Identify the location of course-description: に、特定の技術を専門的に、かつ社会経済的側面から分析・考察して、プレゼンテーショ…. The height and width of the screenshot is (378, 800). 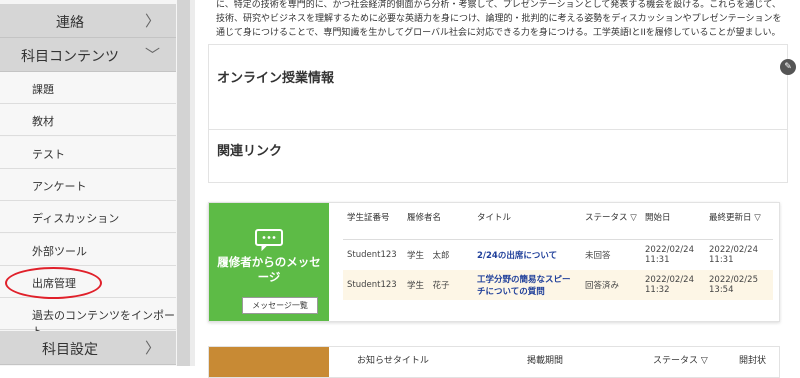
(499, 19).